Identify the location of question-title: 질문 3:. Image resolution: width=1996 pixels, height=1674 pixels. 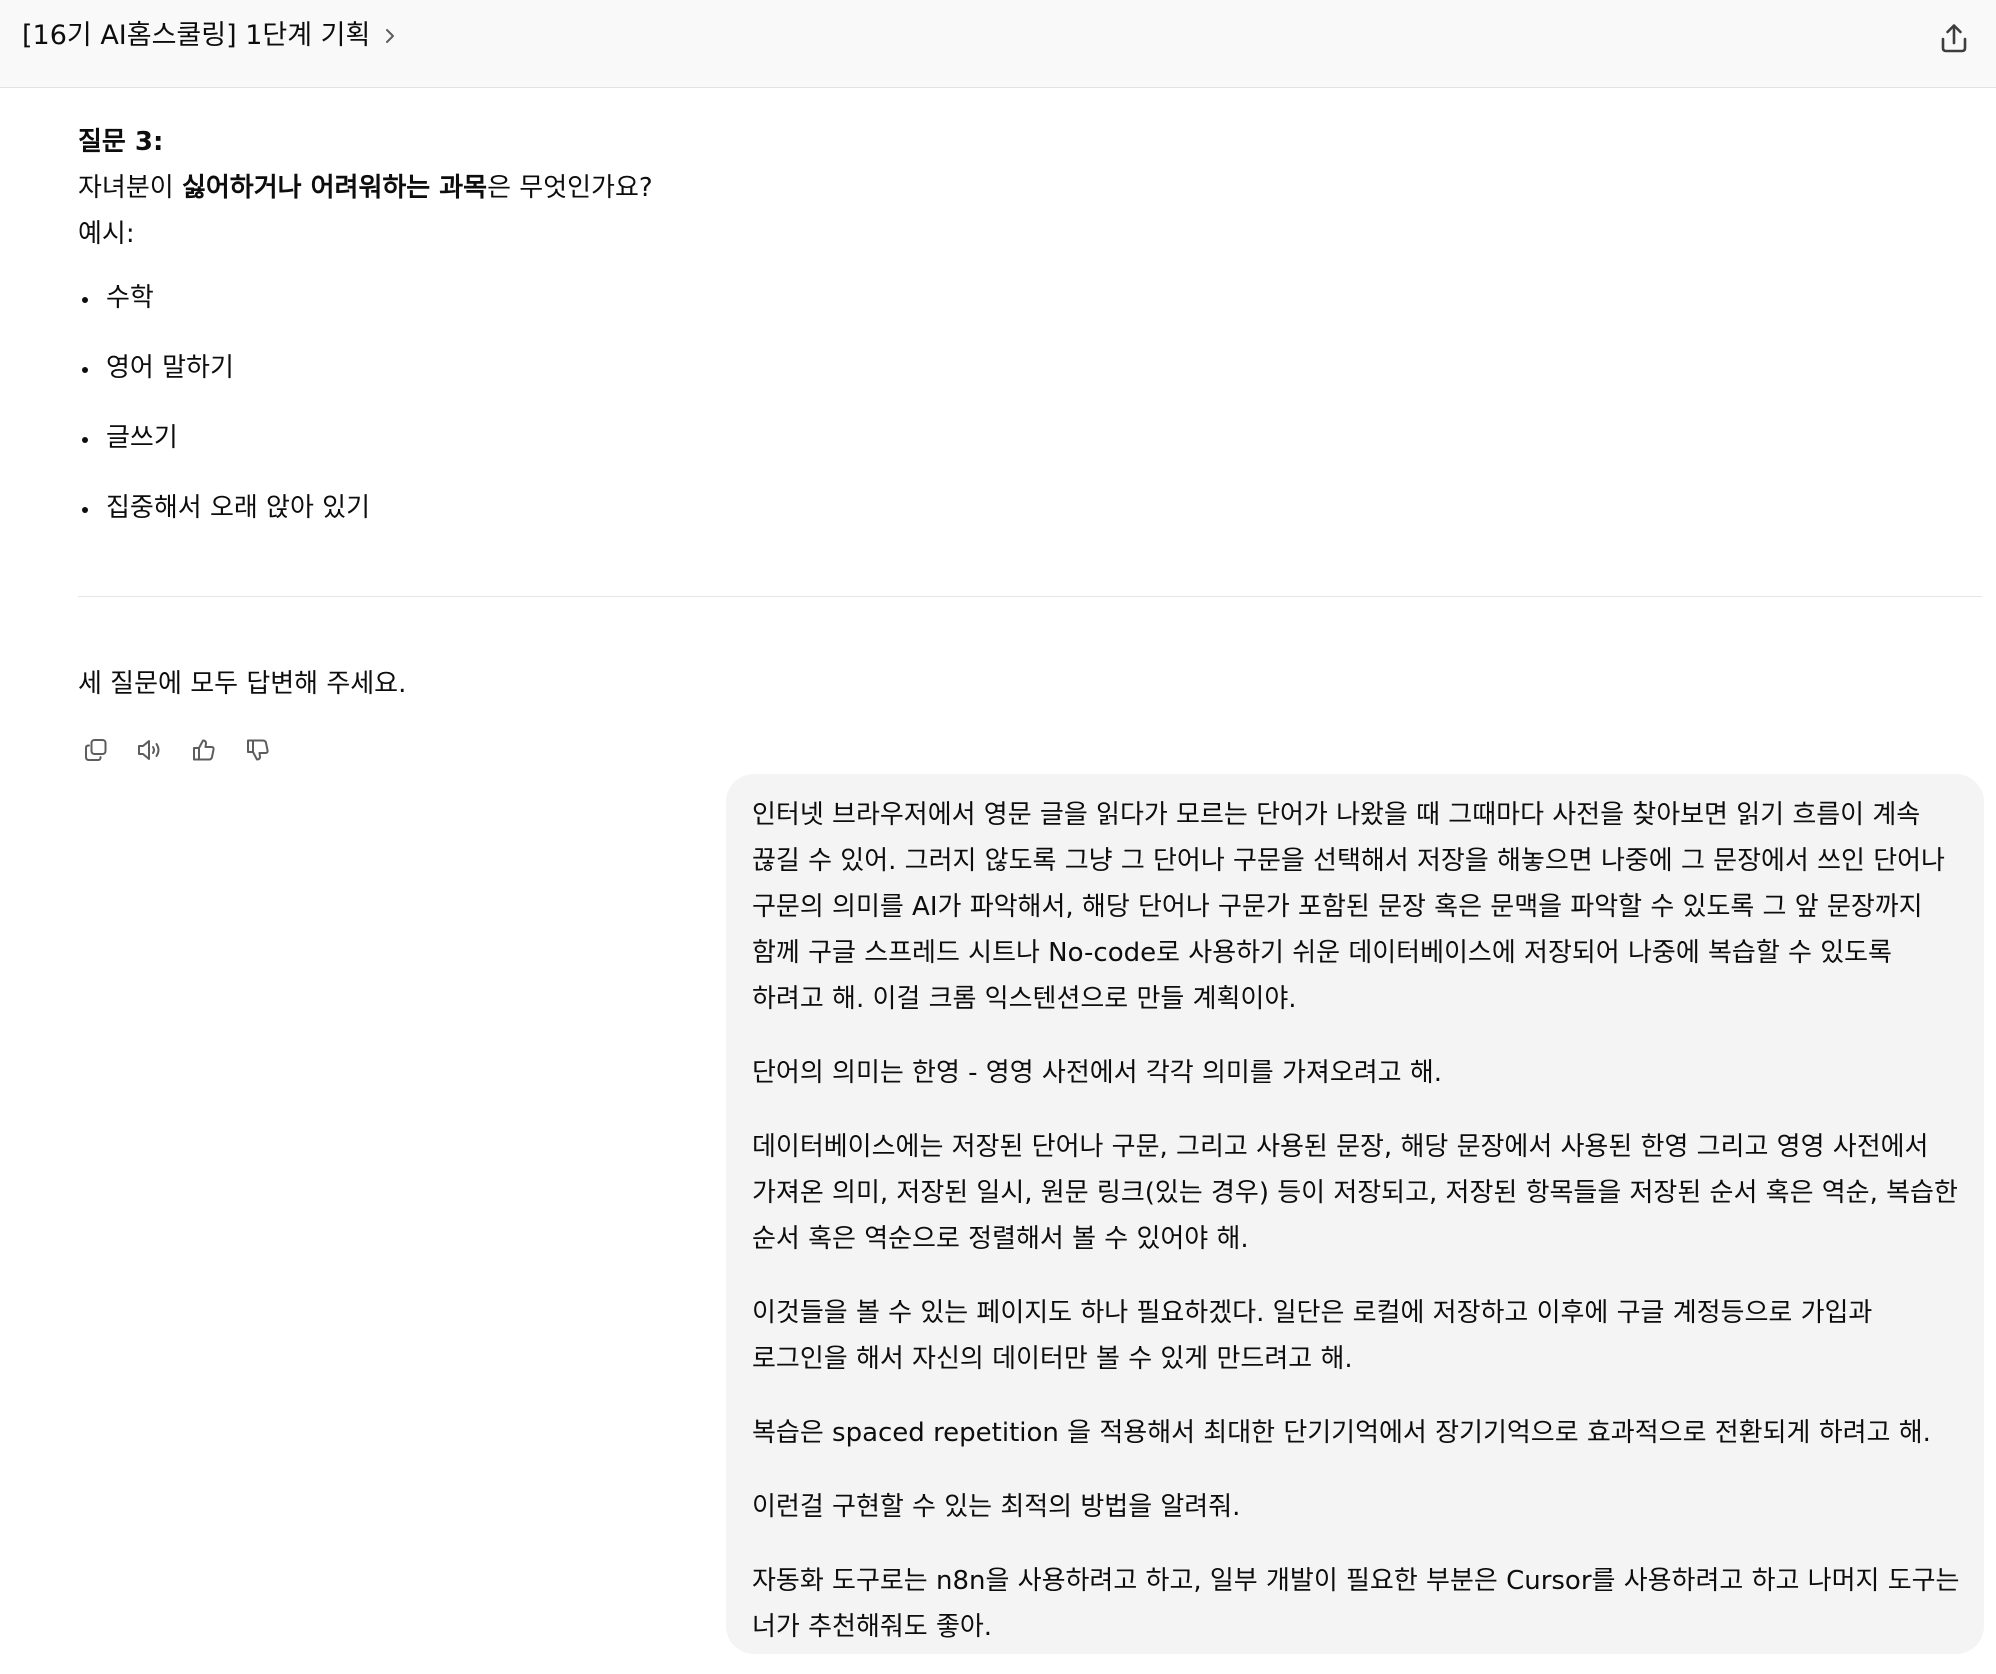
(121, 142).